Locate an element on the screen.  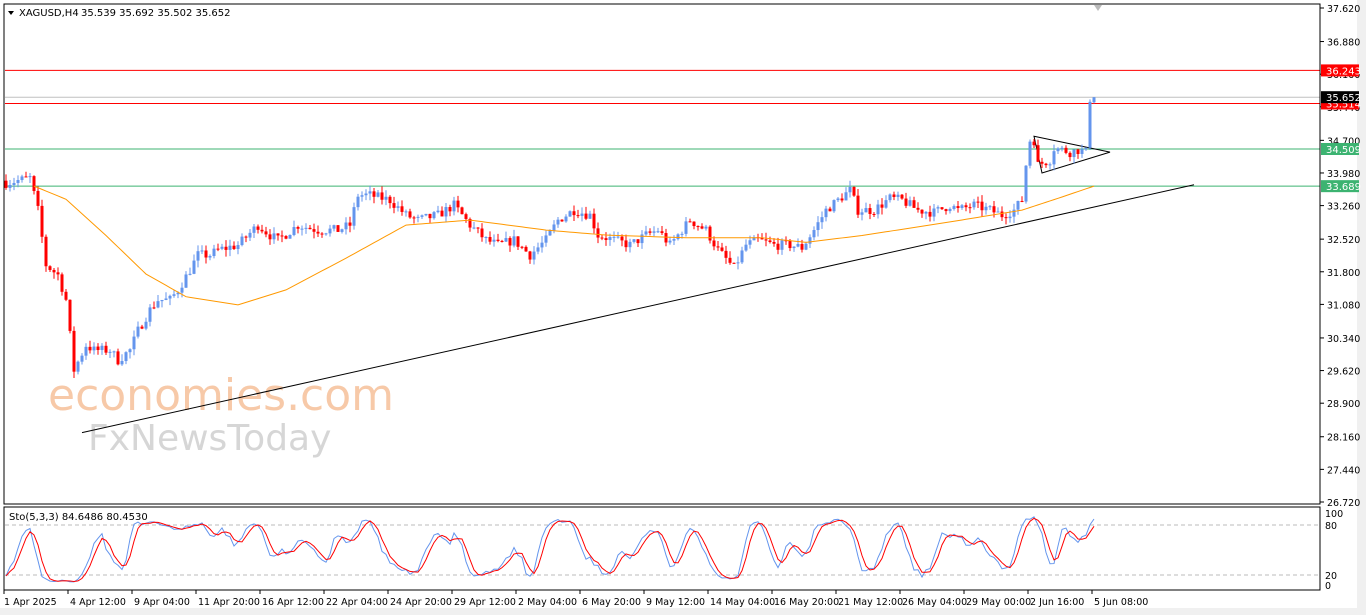
price-tick-label: 30.340 is located at coordinates (1343, 339).